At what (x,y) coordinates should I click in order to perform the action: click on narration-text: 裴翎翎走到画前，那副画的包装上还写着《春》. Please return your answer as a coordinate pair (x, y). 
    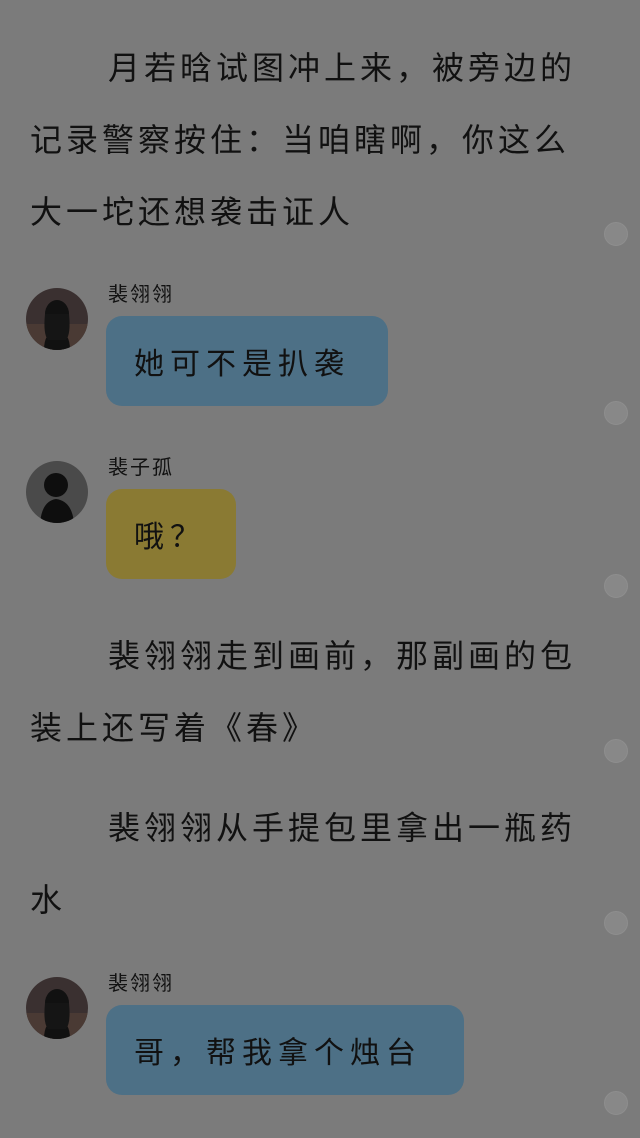
    Looking at the image, I should click on (303, 692).